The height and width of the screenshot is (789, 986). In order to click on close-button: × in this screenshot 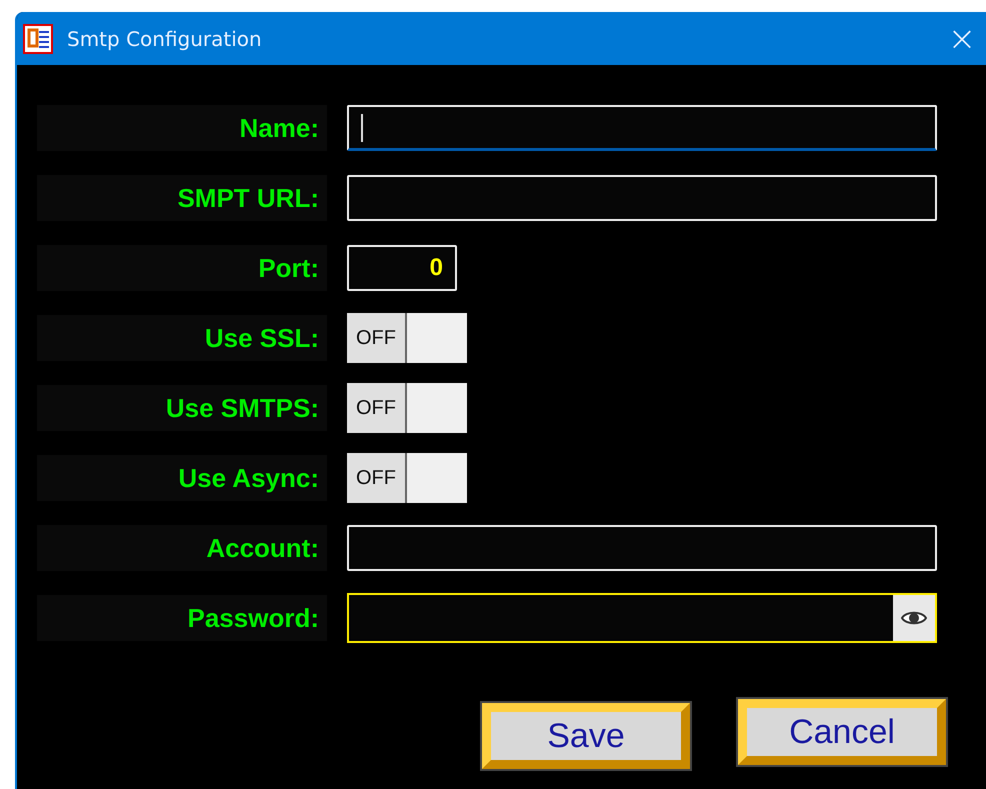, I will do `click(962, 38)`.